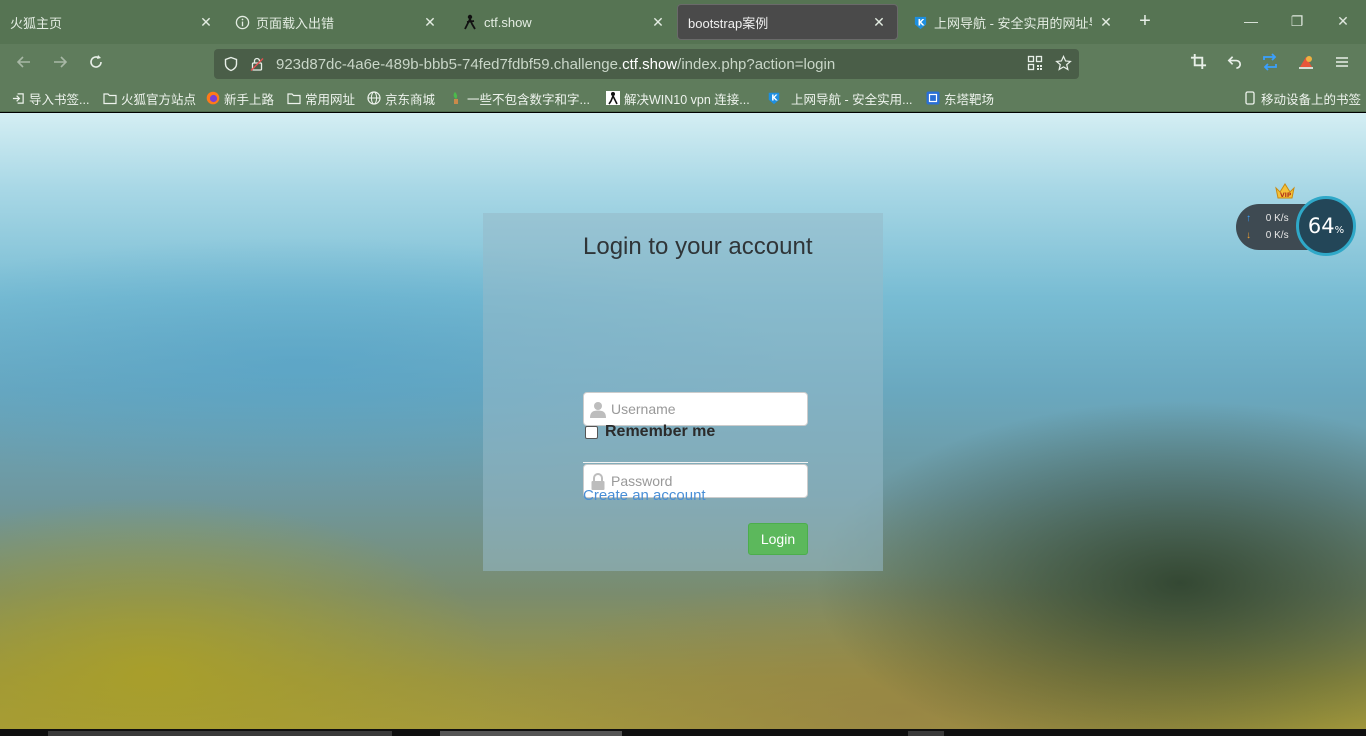 This screenshot has height=736, width=1366. What do you see at coordinates (1286, 195) in the screenshot?
I see `vip-badge-text: VIP` at bounding box center [1286, 195].